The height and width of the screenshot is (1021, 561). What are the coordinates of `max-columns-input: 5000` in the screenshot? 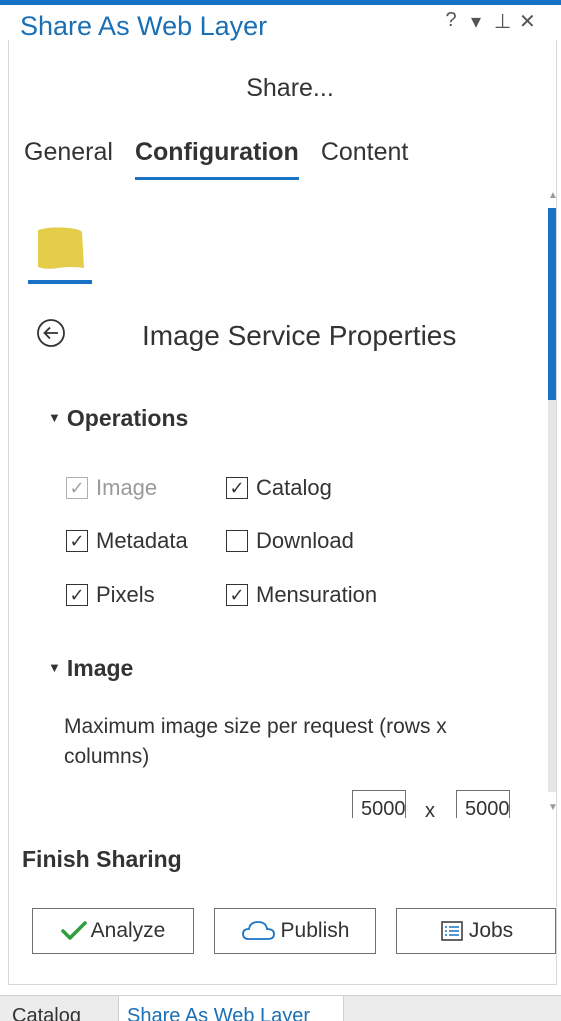 It's located at (483, 804).